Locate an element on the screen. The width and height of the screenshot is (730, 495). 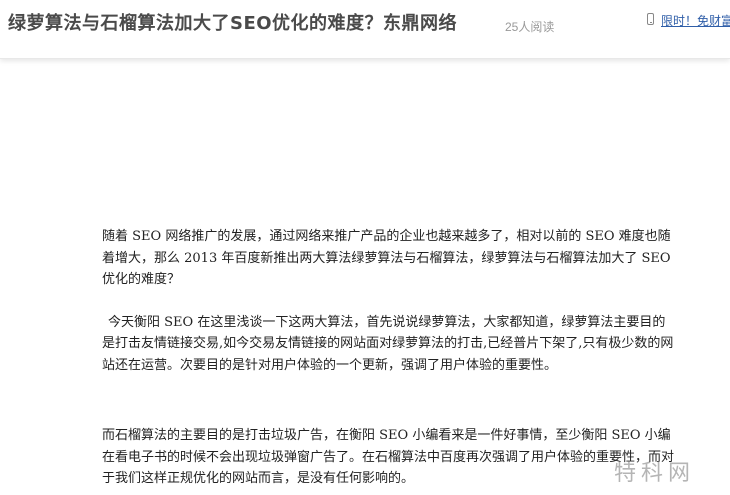
article-title: 绿萝算法与石榴算法加大了SEO优化的难度？东鼎网络 is located at coordinates (233, 23).